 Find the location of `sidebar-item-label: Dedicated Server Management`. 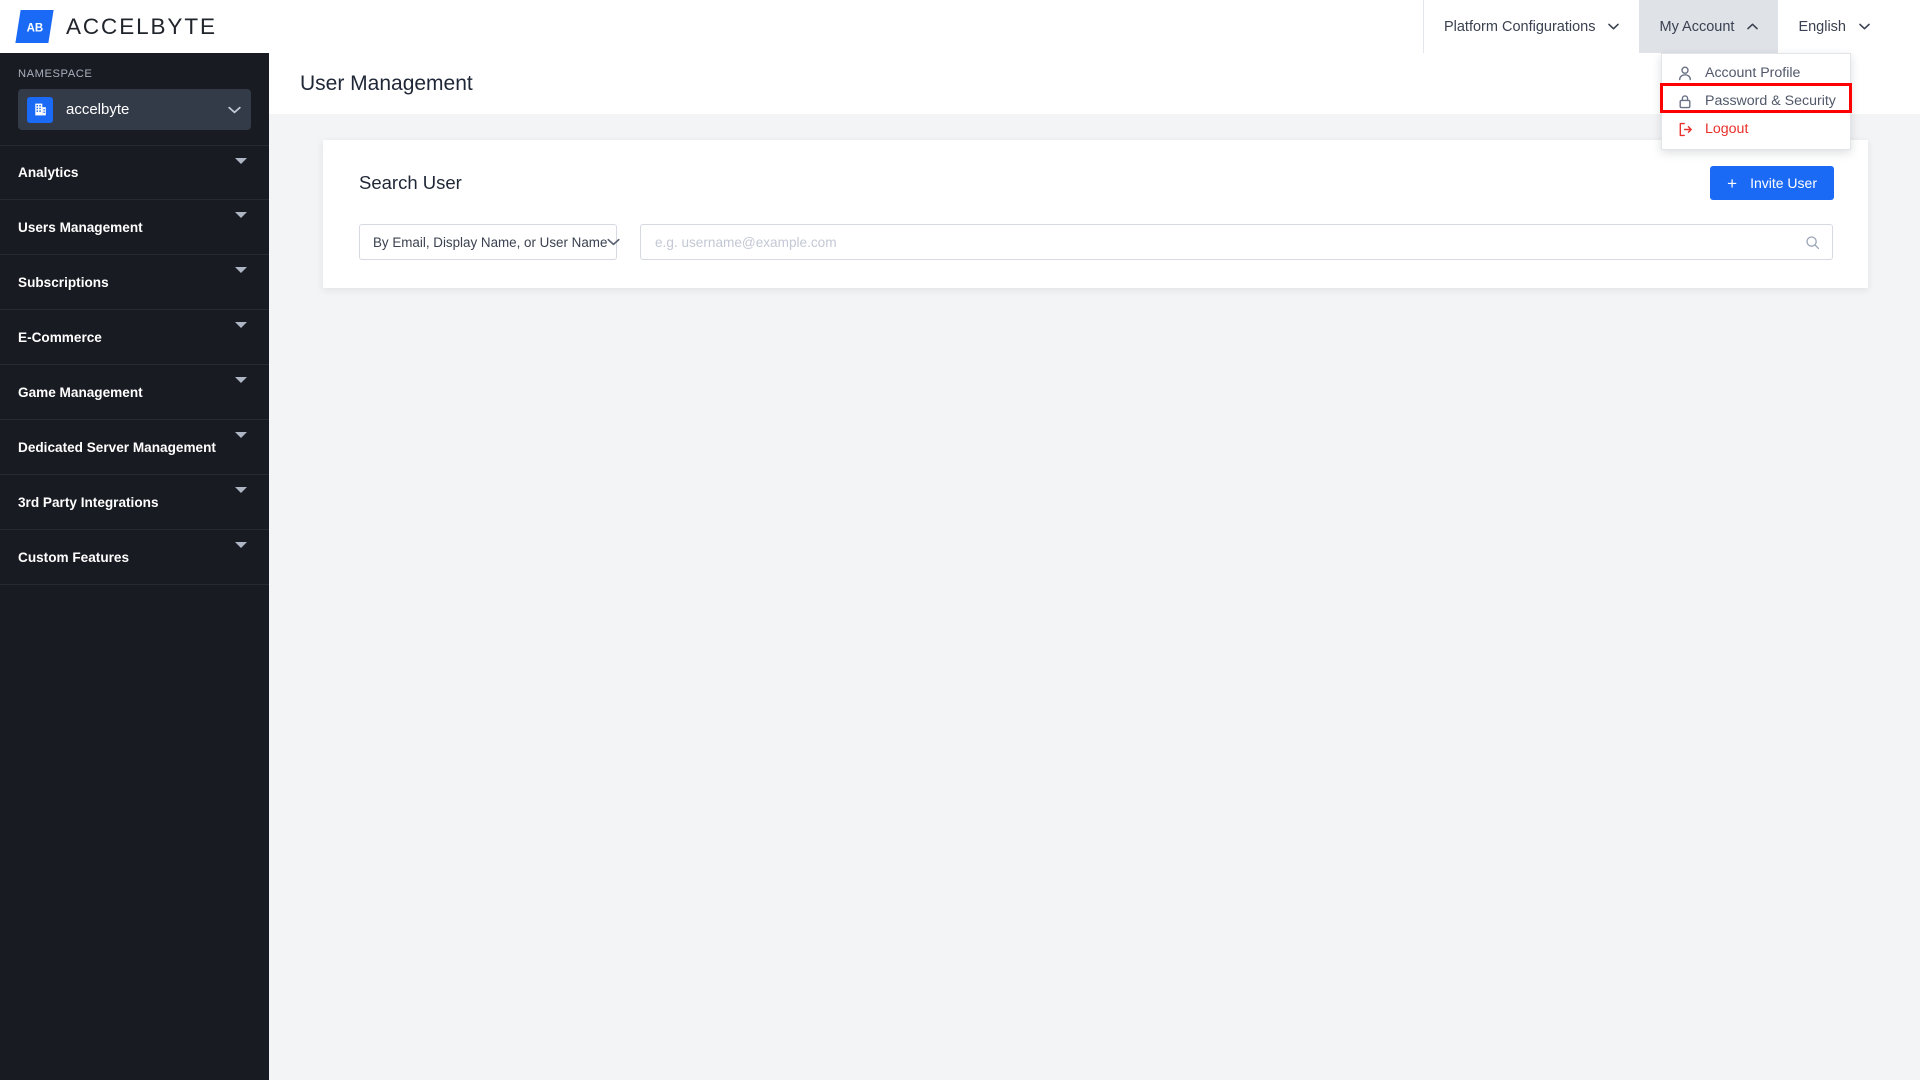

sidebar-item-label: Dedicated Server Management is located at coordinates (117, 447).